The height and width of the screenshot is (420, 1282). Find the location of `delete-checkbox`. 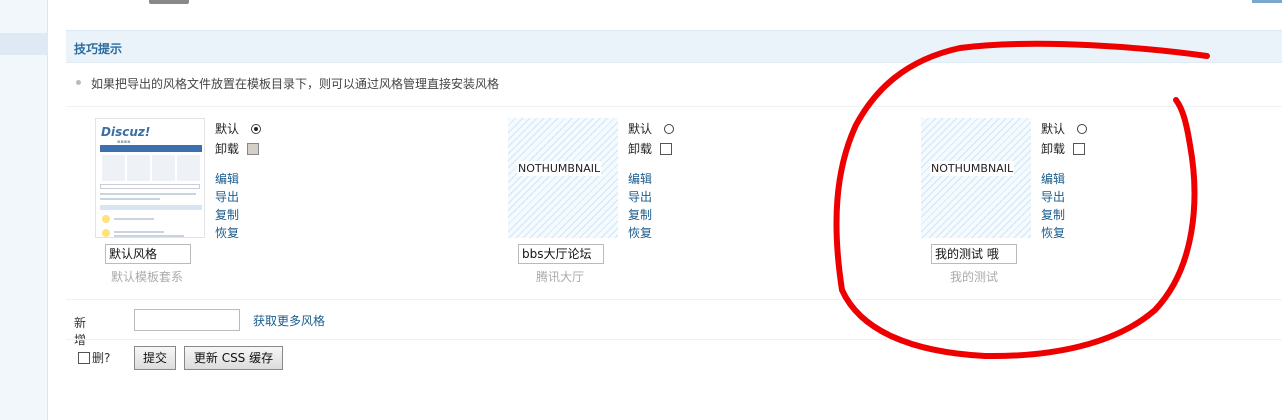

delete-checkbox is located at coordinates (84, 358).